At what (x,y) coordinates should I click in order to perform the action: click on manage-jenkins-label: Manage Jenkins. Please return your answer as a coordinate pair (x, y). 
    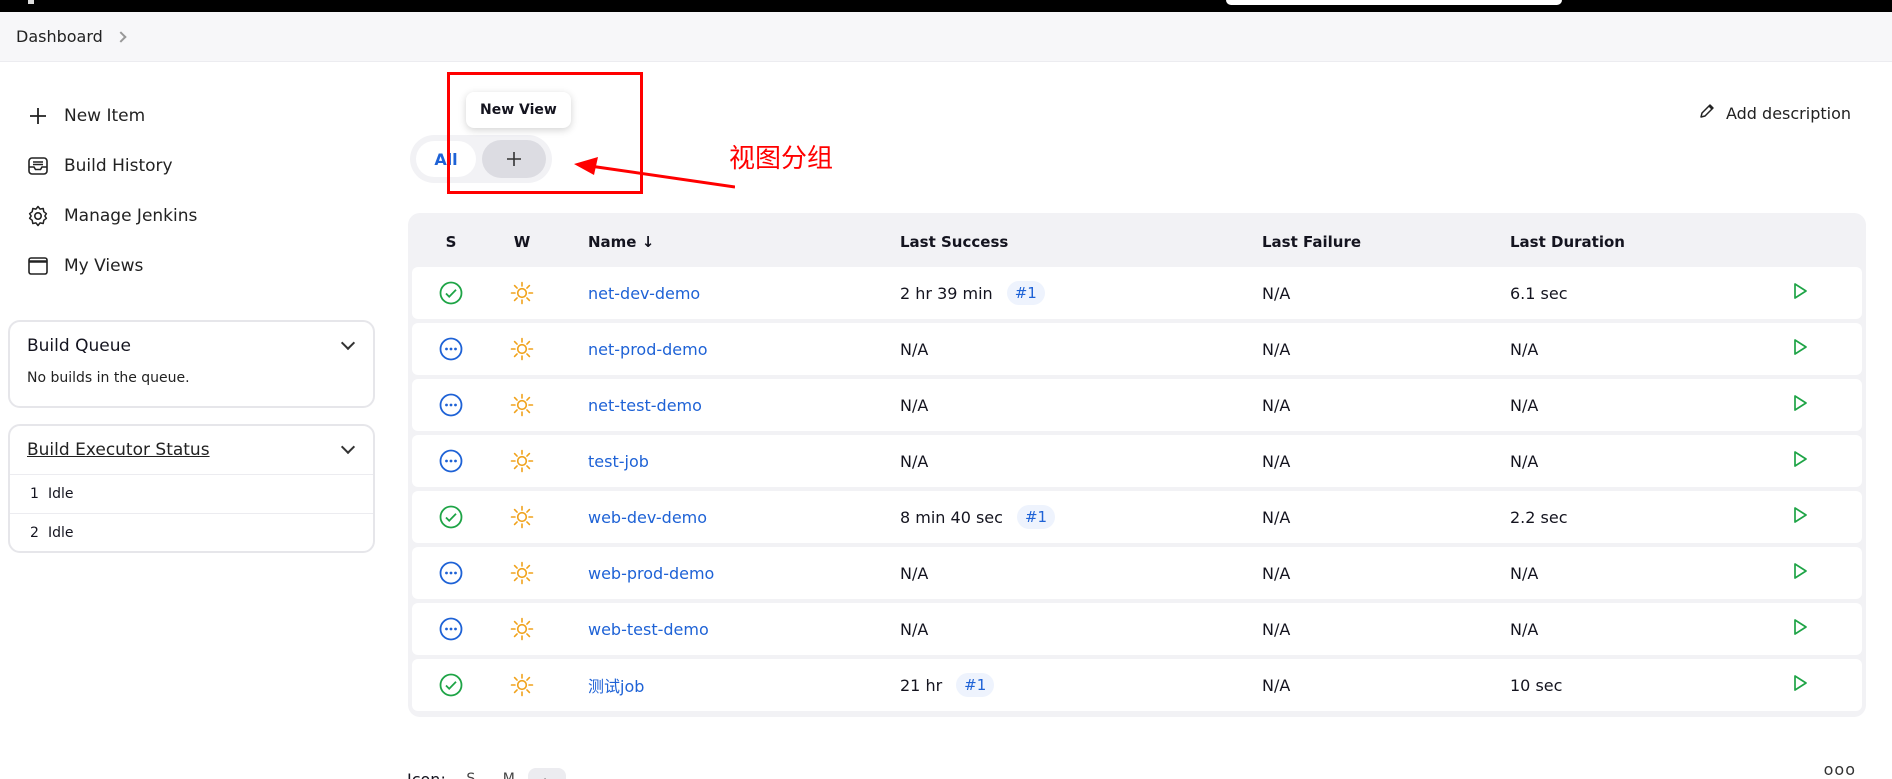
    Looking at the image, I should click on (131, 216).